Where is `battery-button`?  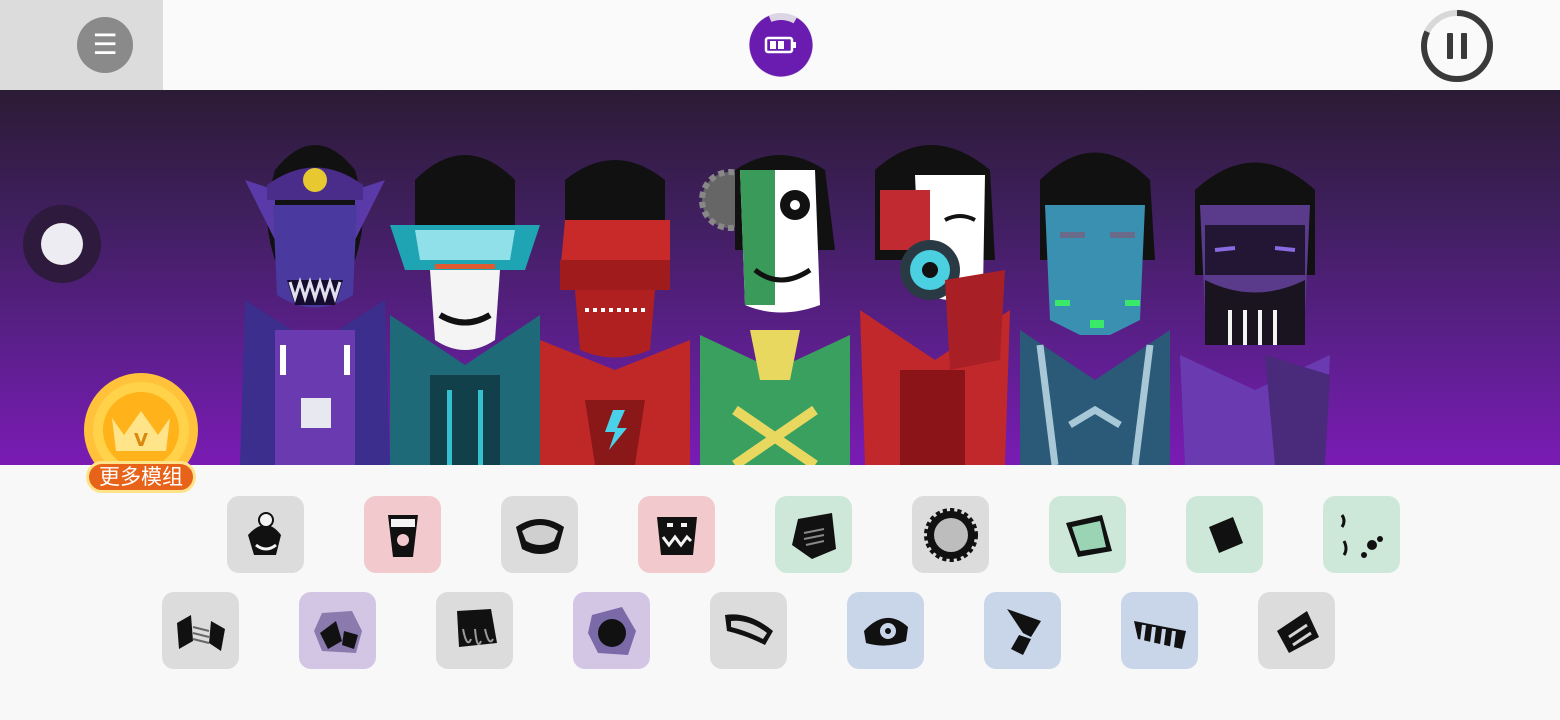 battery-button is located at coordinates (781, 45).